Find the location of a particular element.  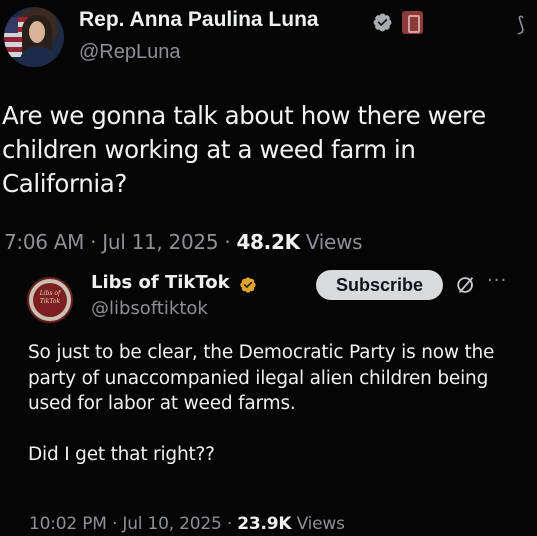

main-author-handle: @RepLuna is located at coordinates (129, 52).